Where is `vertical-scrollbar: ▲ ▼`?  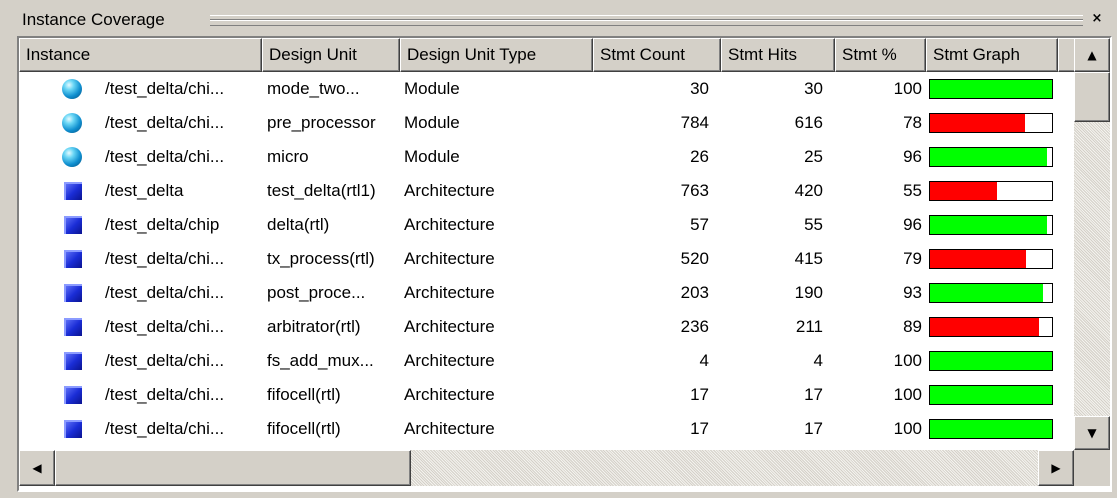 vertical-scrollbar: ▲ ▼ is located at coordinates (1092, 244).